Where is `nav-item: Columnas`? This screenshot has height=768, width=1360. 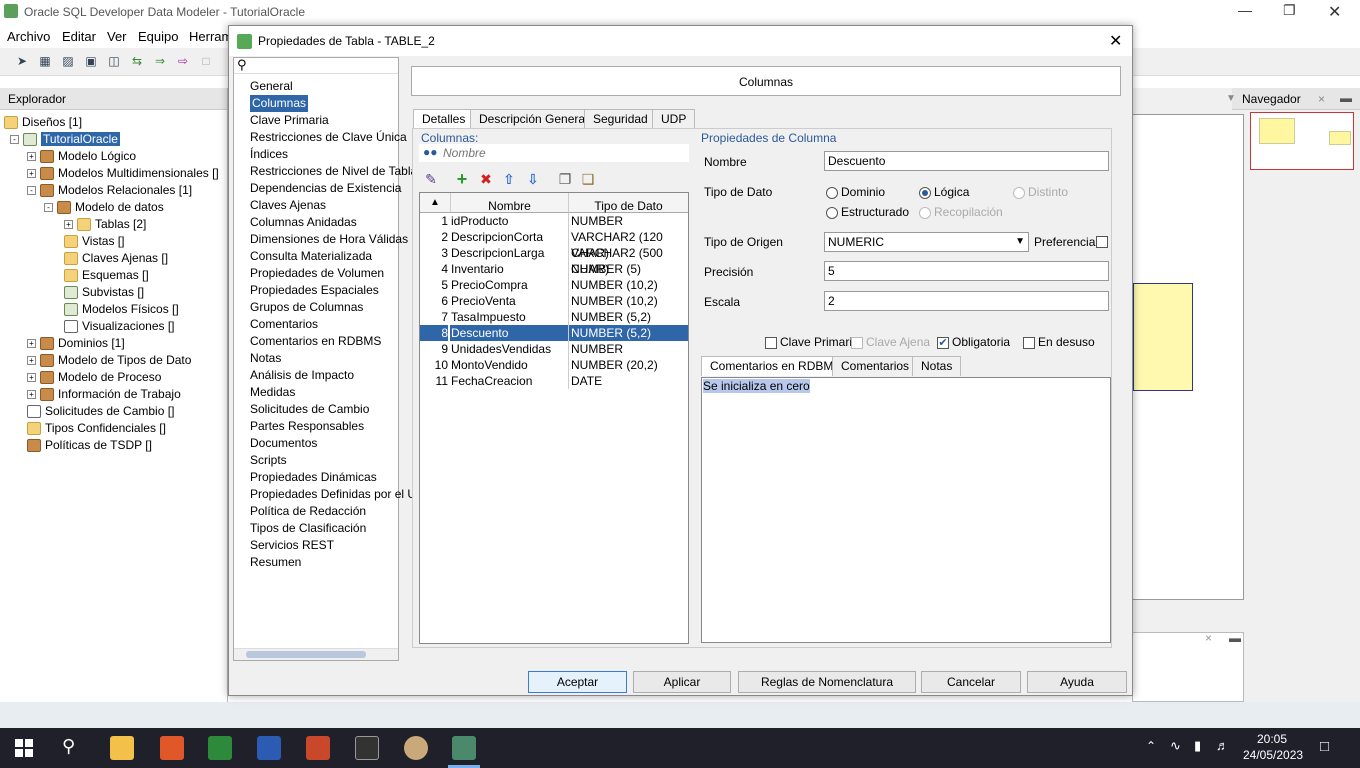 nav-item: Columnas is located at coordinates (279, 103).